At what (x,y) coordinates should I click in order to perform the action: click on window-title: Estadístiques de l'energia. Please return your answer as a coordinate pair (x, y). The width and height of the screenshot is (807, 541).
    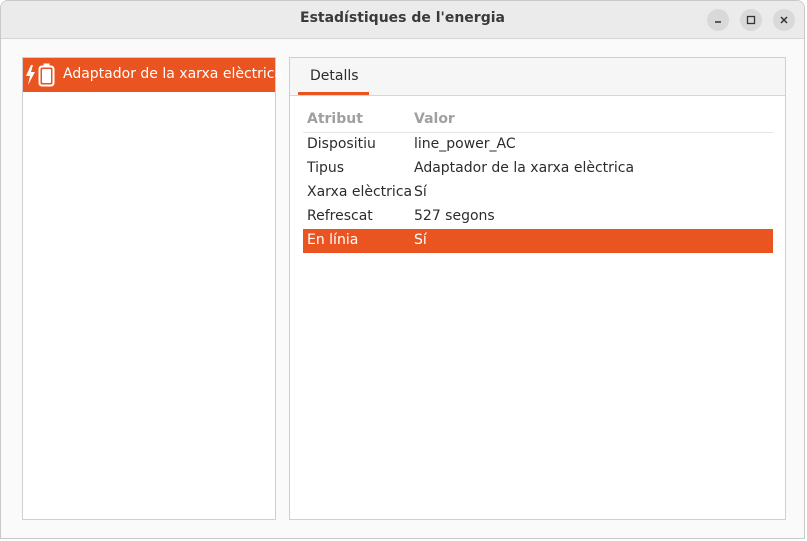
    Looking at the image, I should click on (402, 18).